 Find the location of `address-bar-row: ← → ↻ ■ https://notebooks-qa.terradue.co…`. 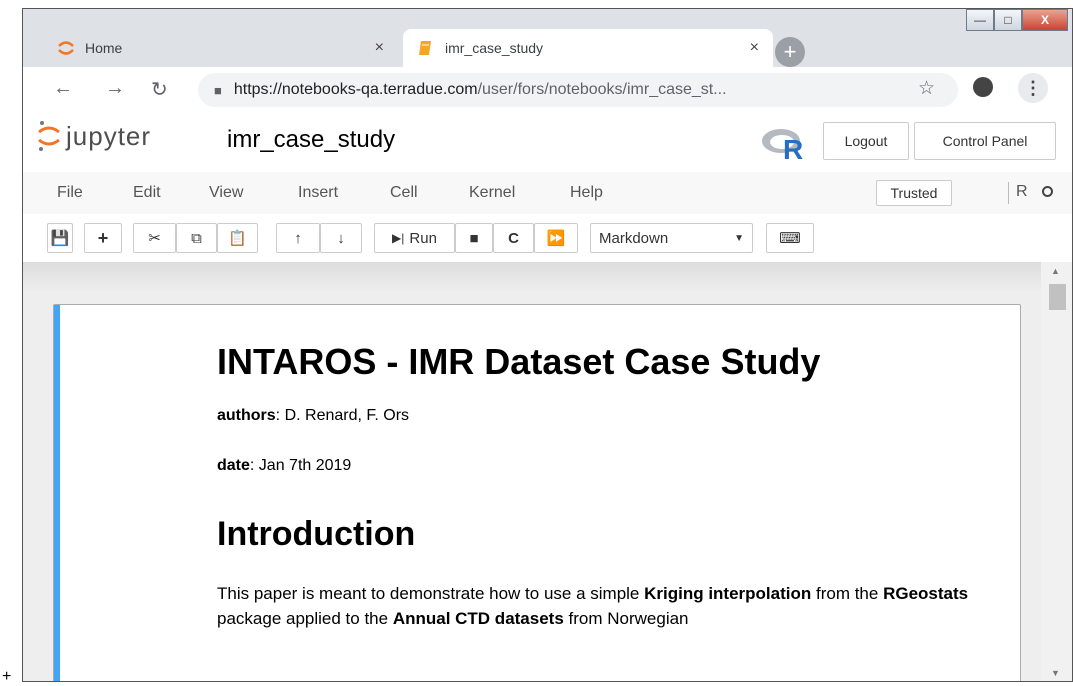

address-bar-row: ← → ↻ ■ https://notebooks-qa.terradue.co… is located at coordinates (547, 89).